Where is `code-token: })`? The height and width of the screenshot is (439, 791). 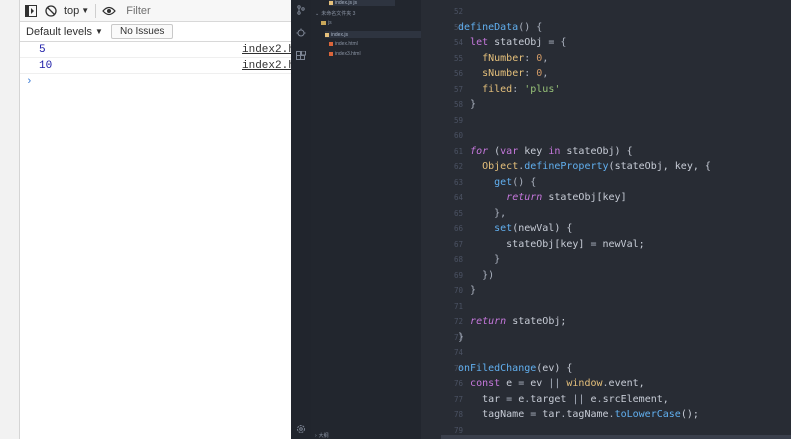
code-token: }) is located at coordinates (488, 275).